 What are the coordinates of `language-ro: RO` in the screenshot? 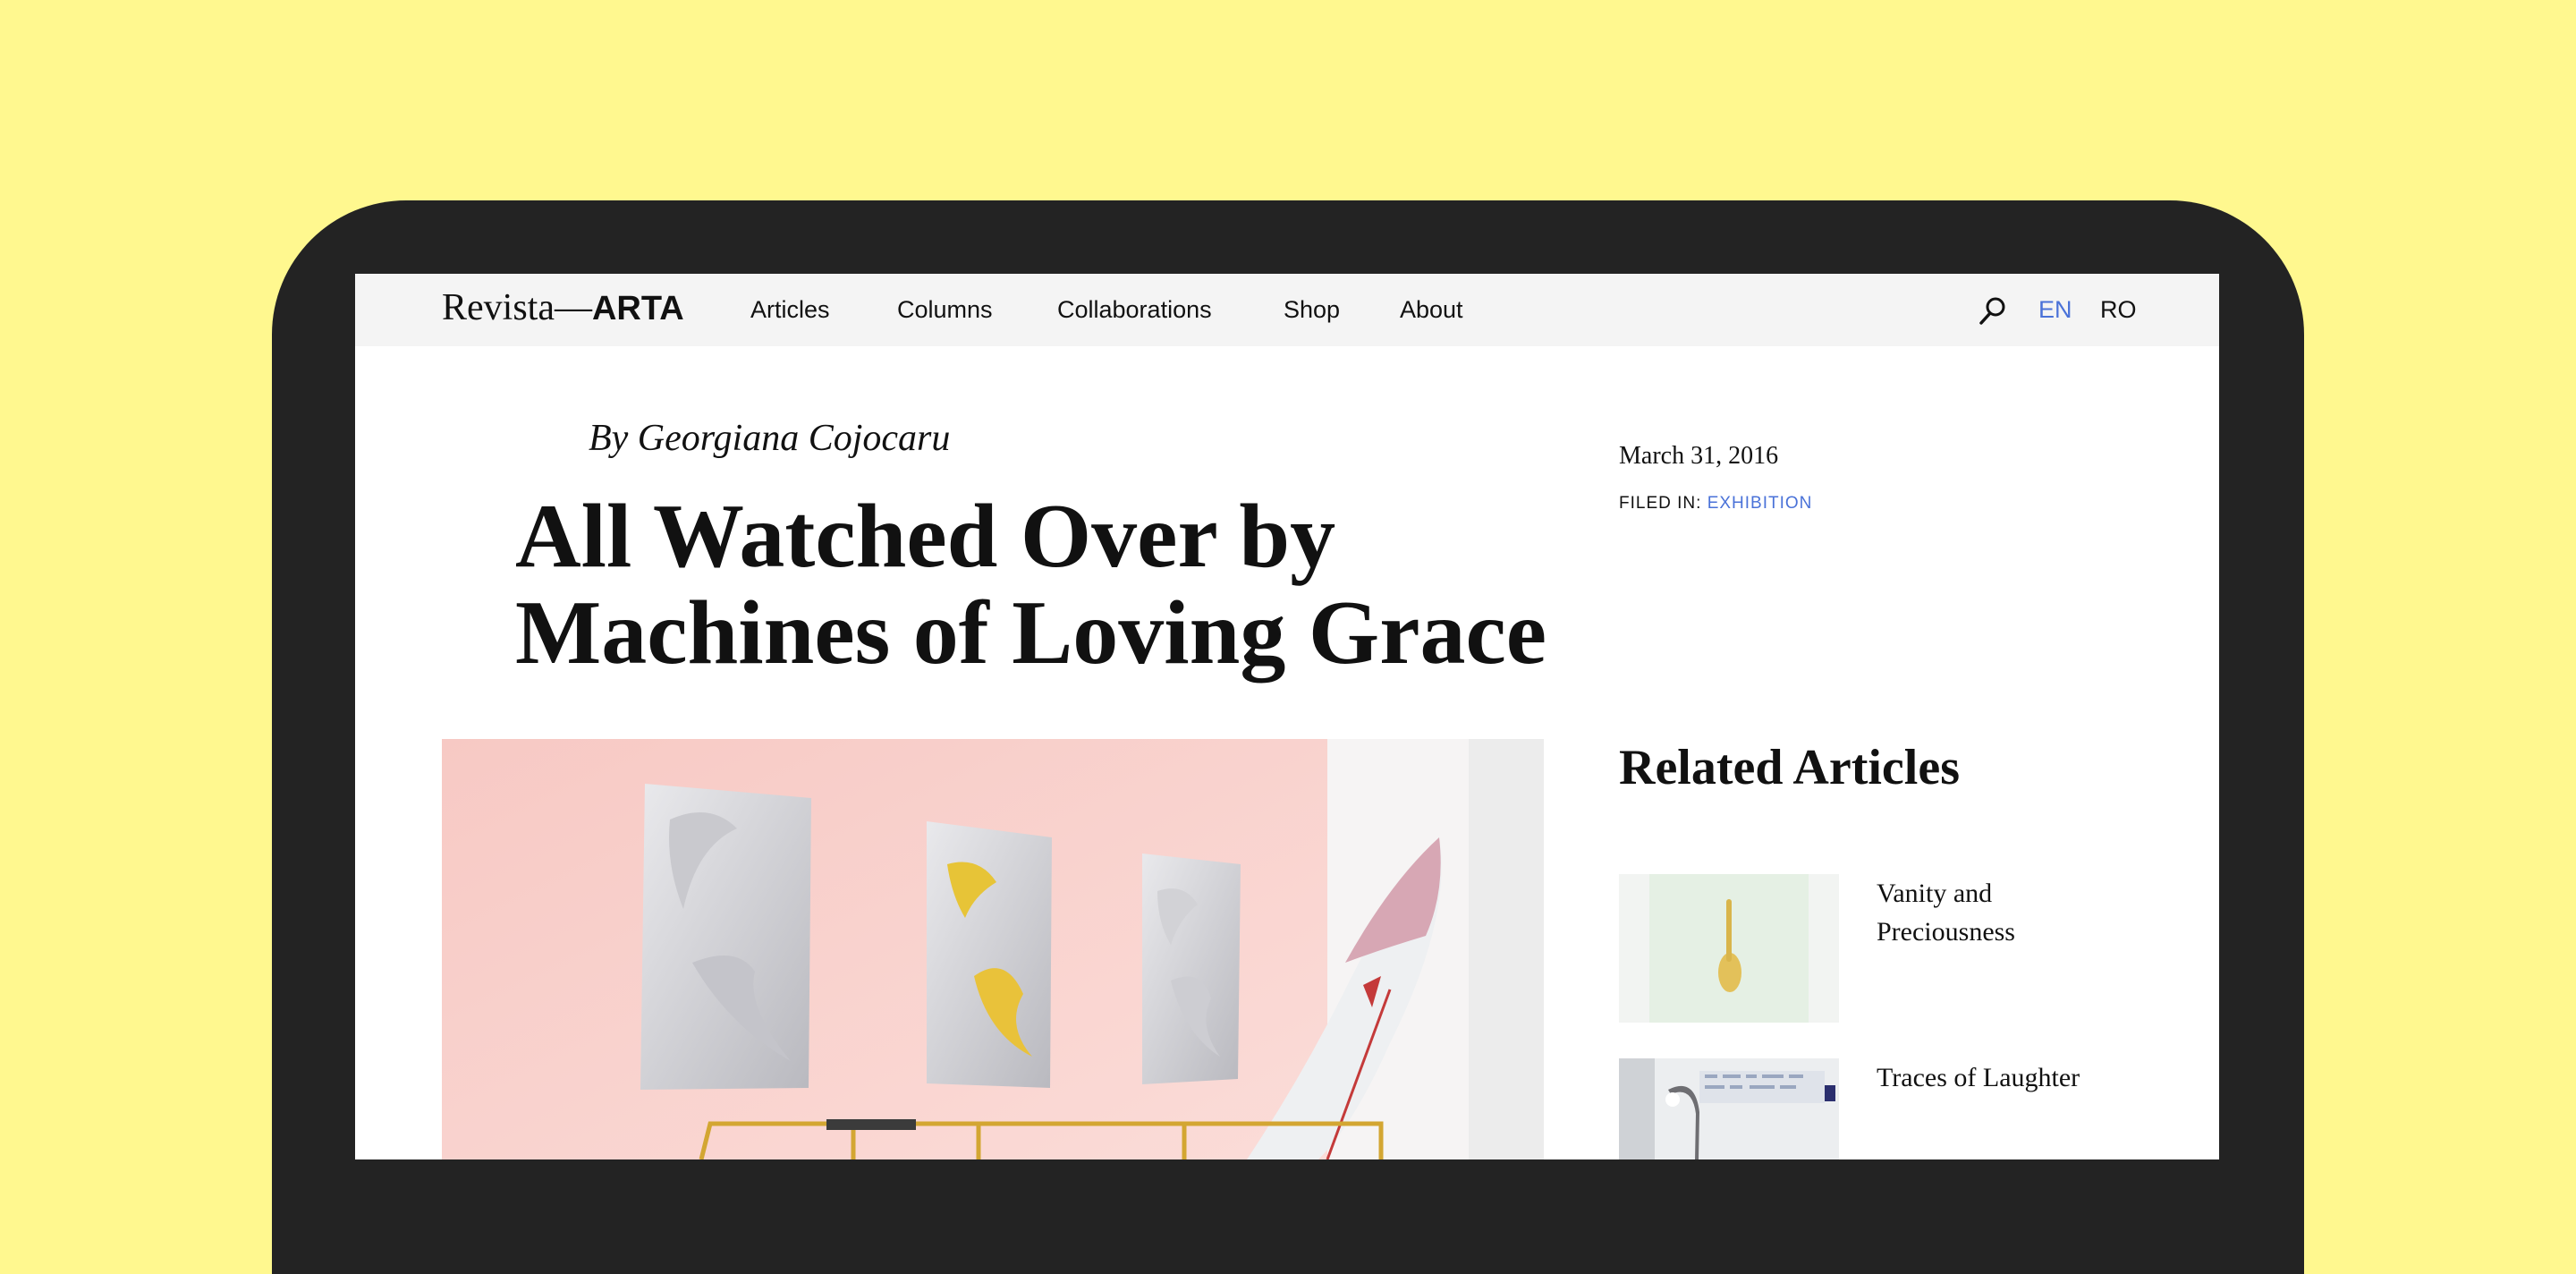 It's located at (2118, 310).